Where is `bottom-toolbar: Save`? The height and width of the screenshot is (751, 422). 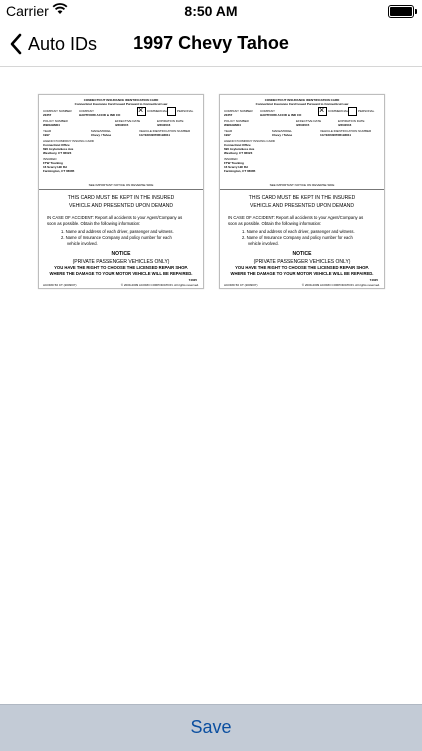
bottom-toolbar: Save is located at coordinates (211, 727).